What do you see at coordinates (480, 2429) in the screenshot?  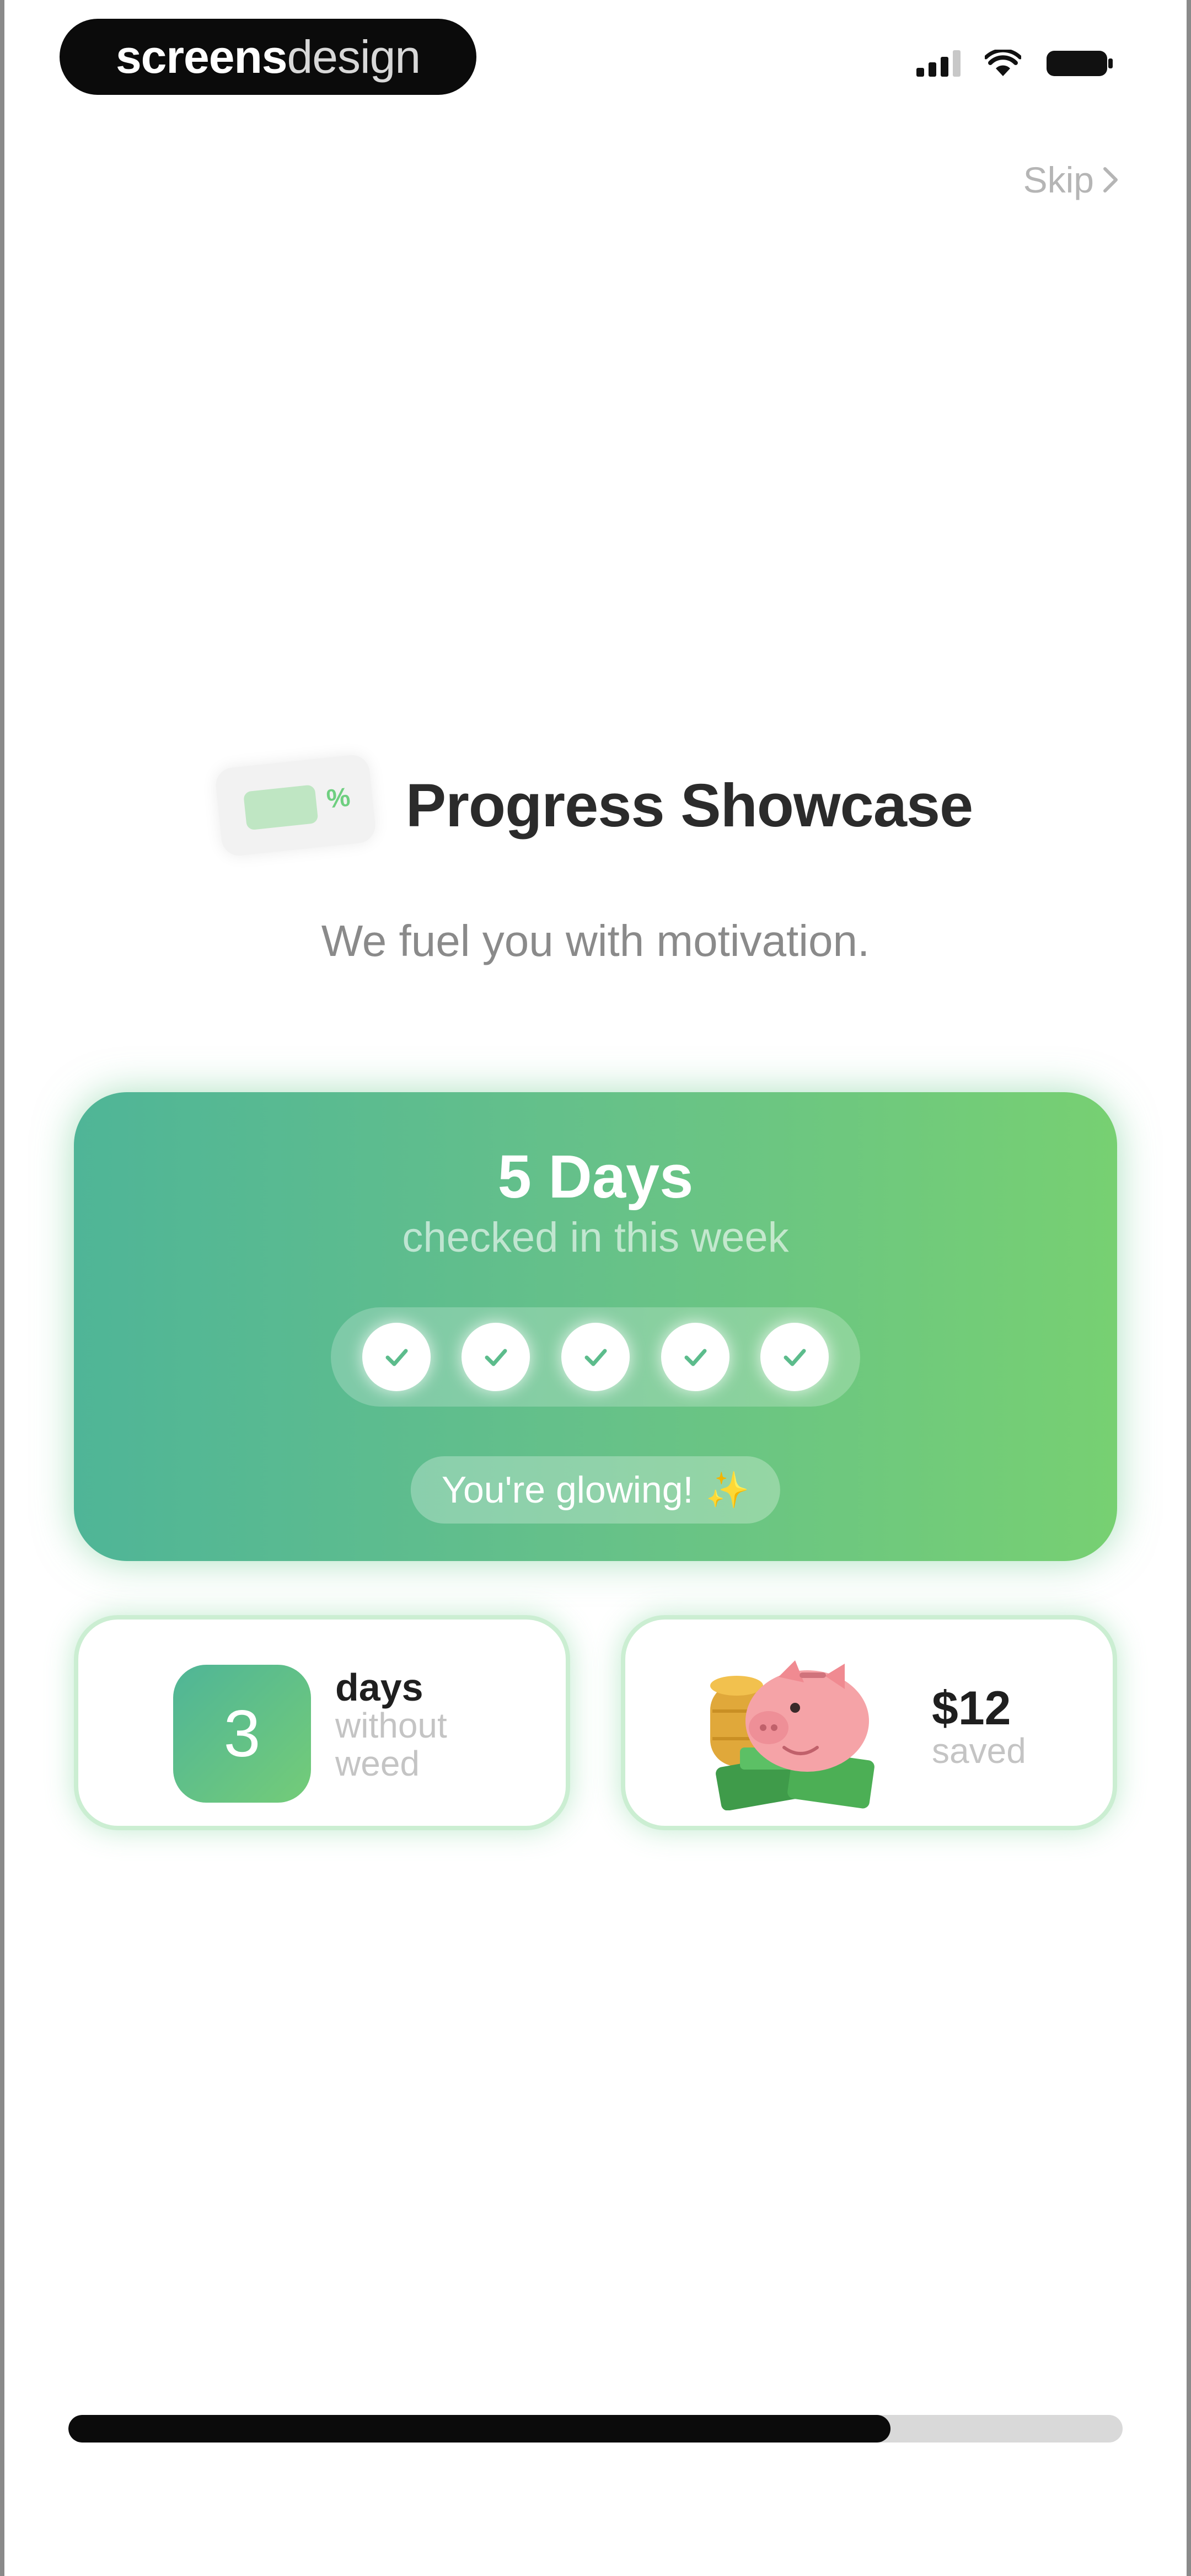 I see `onboarding-progress-fill` at bounding box center [480, 2429].